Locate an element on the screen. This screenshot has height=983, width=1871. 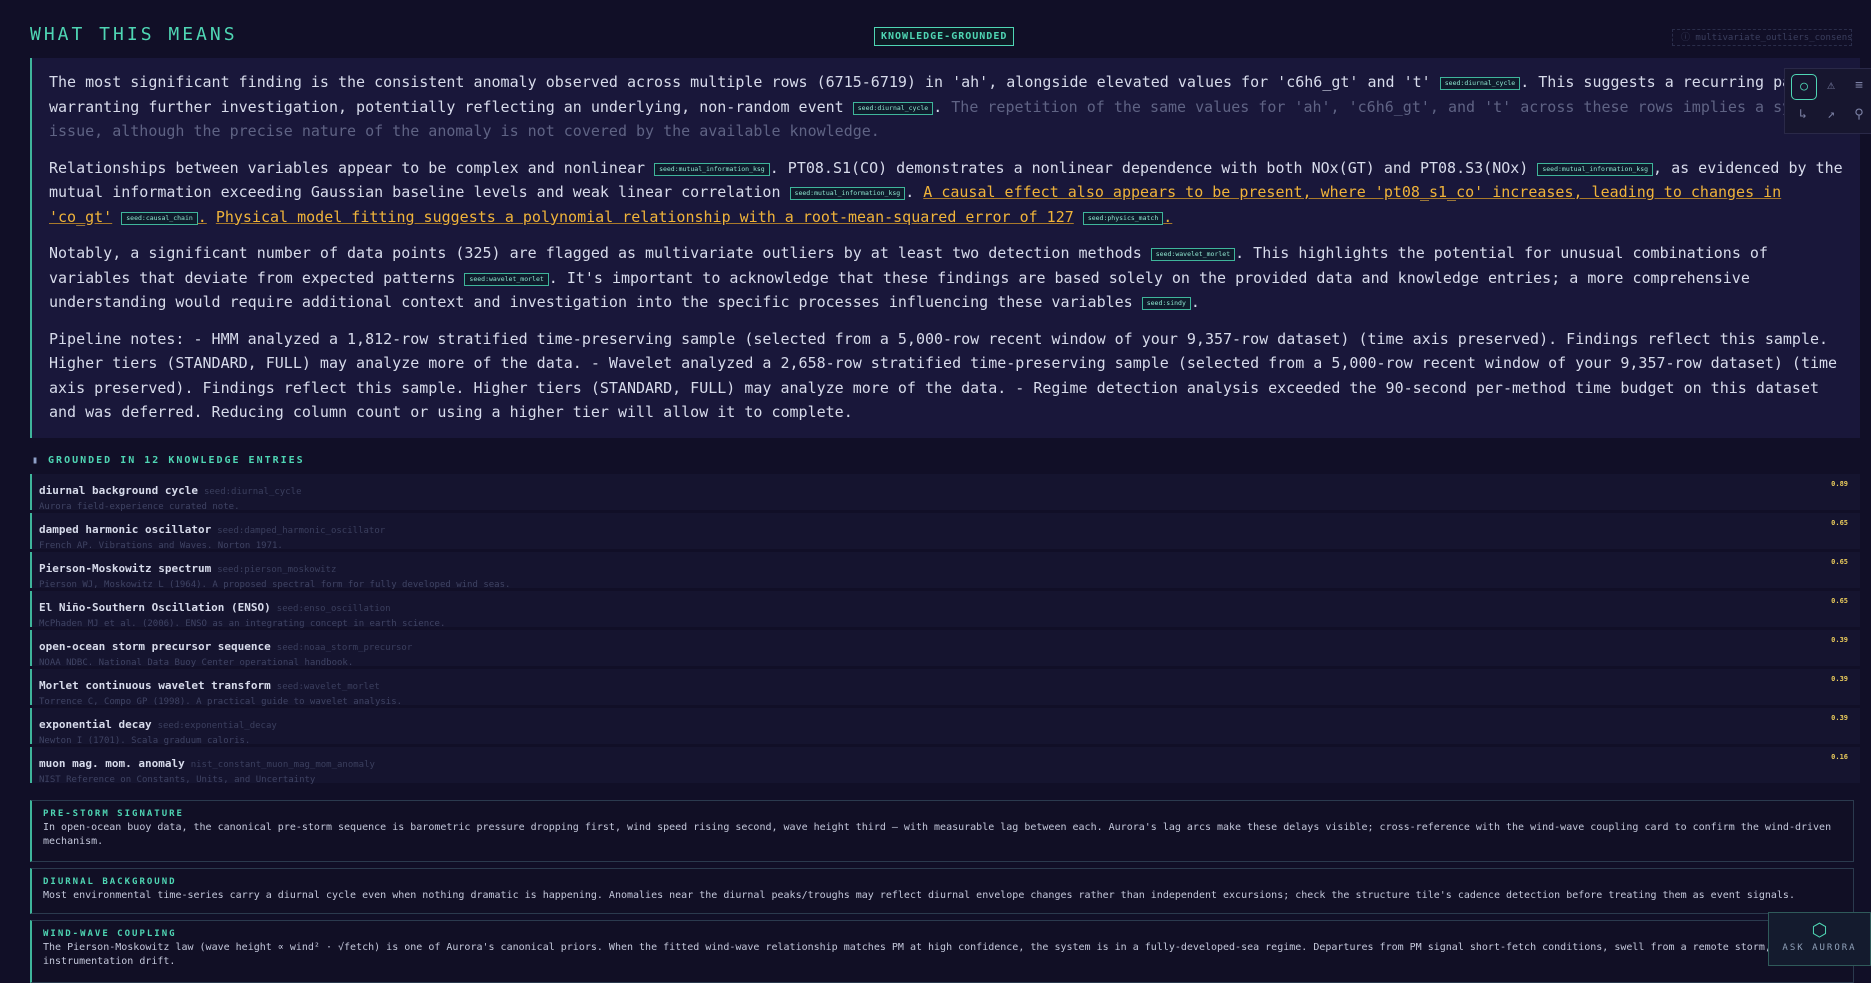
entry-seed: seed:diurnal_cycle is located at coordinates (252, 492).